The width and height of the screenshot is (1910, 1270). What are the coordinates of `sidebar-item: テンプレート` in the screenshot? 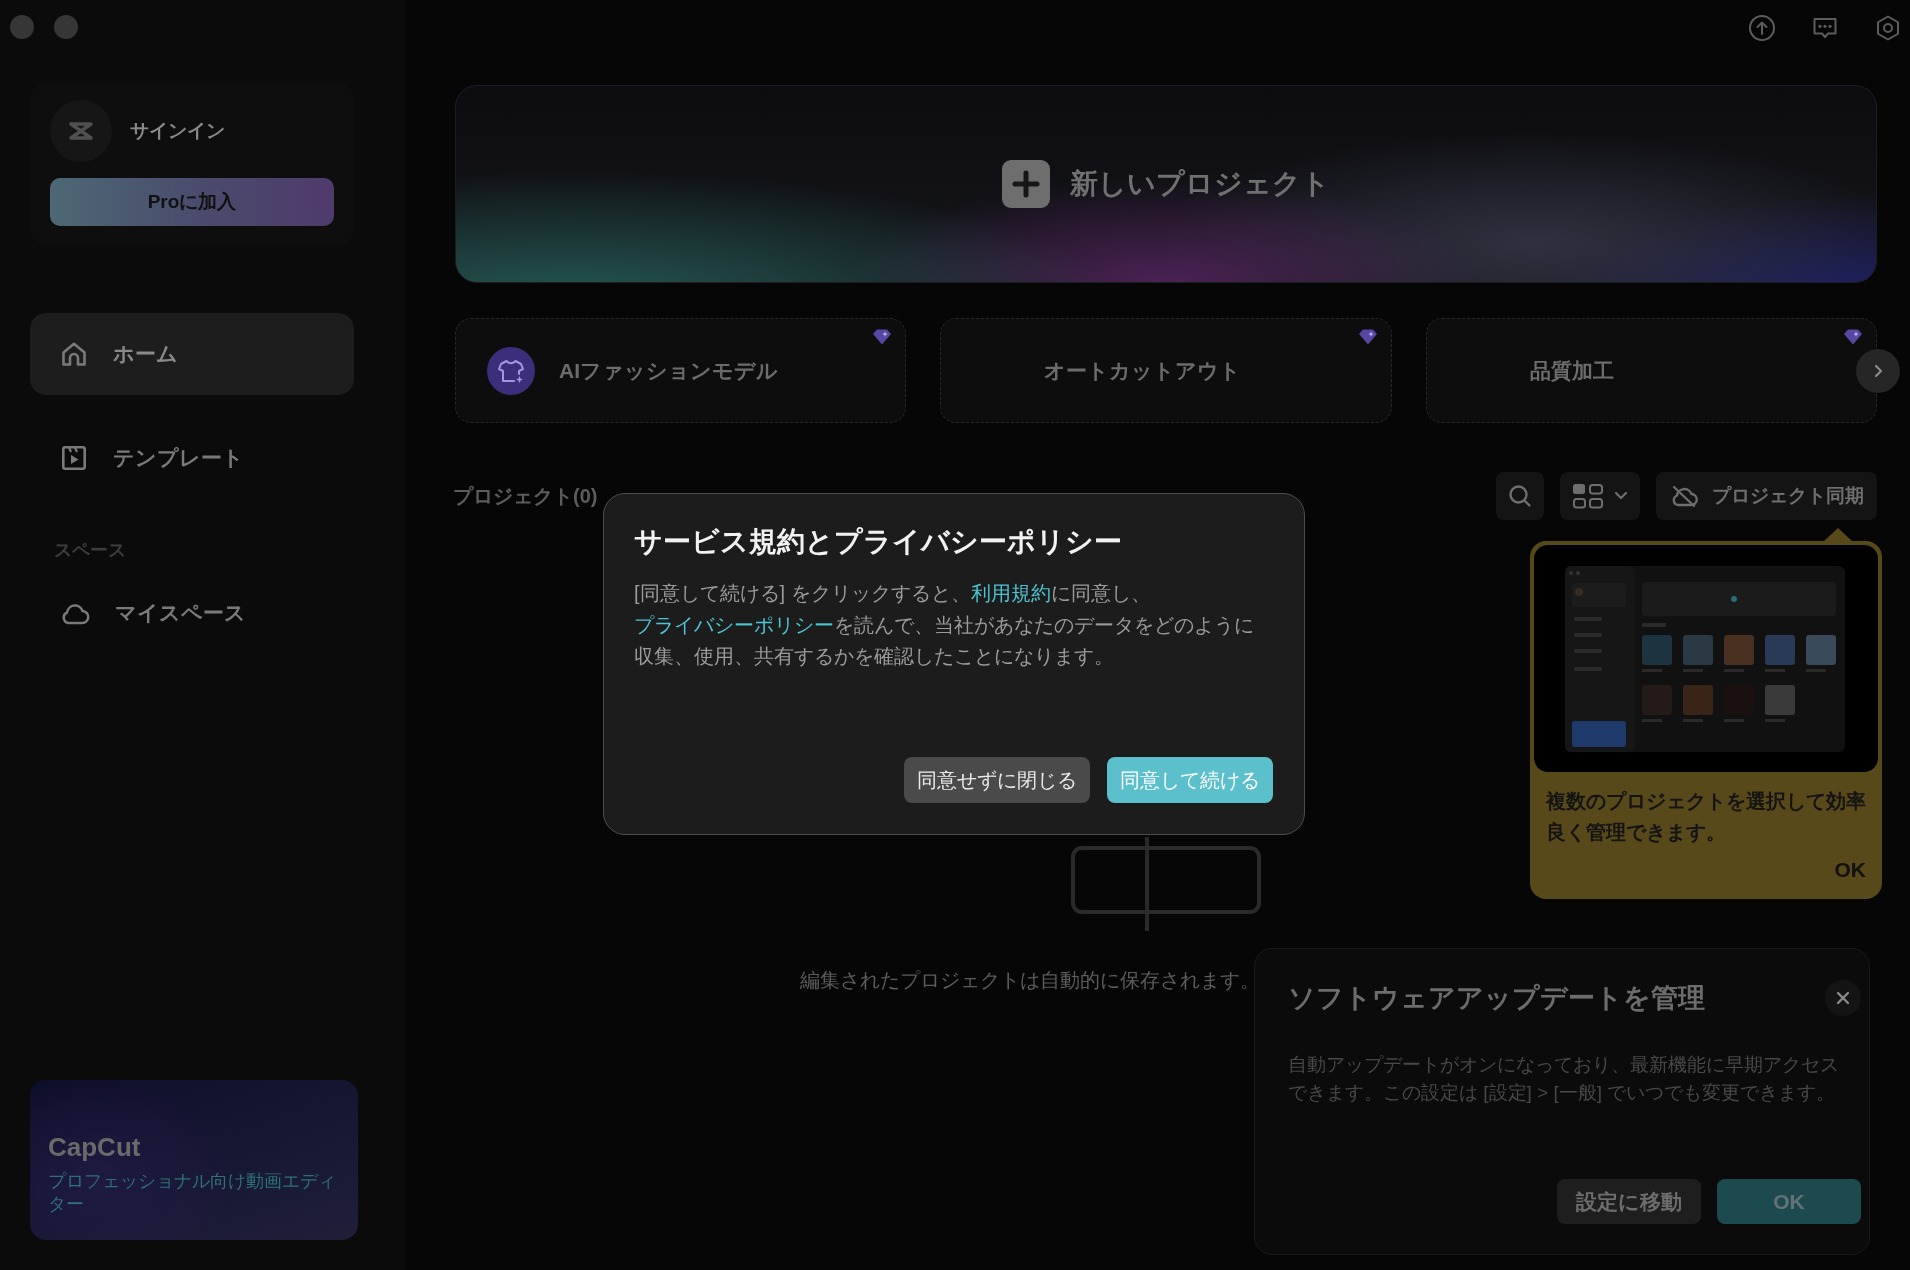 It's located at (192, 458).